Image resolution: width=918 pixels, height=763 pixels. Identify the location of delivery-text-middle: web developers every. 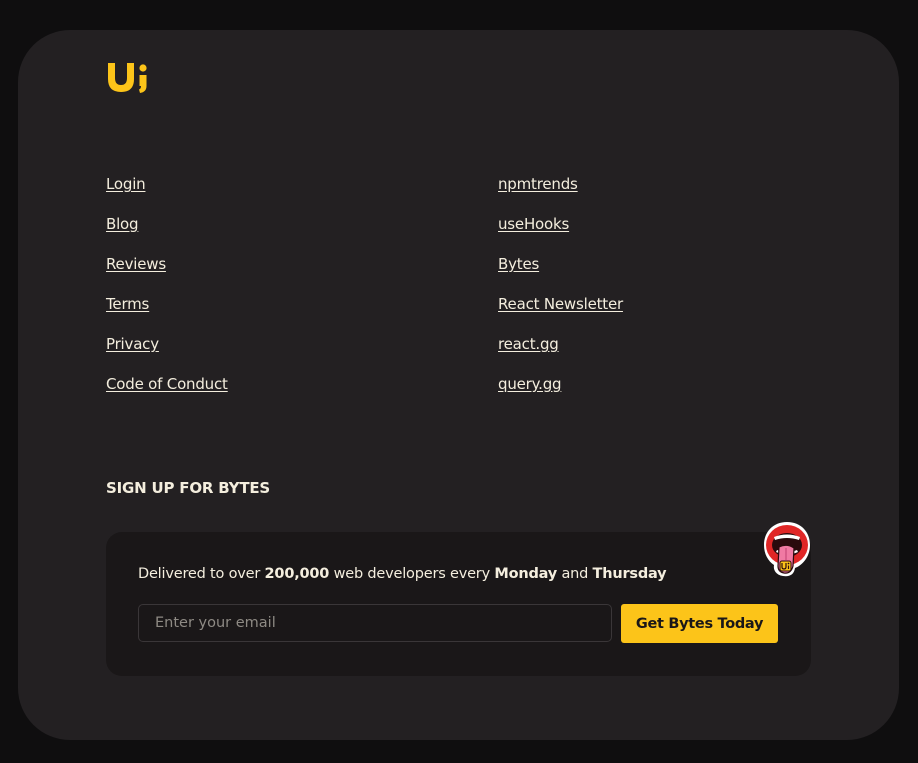
(412, 574).